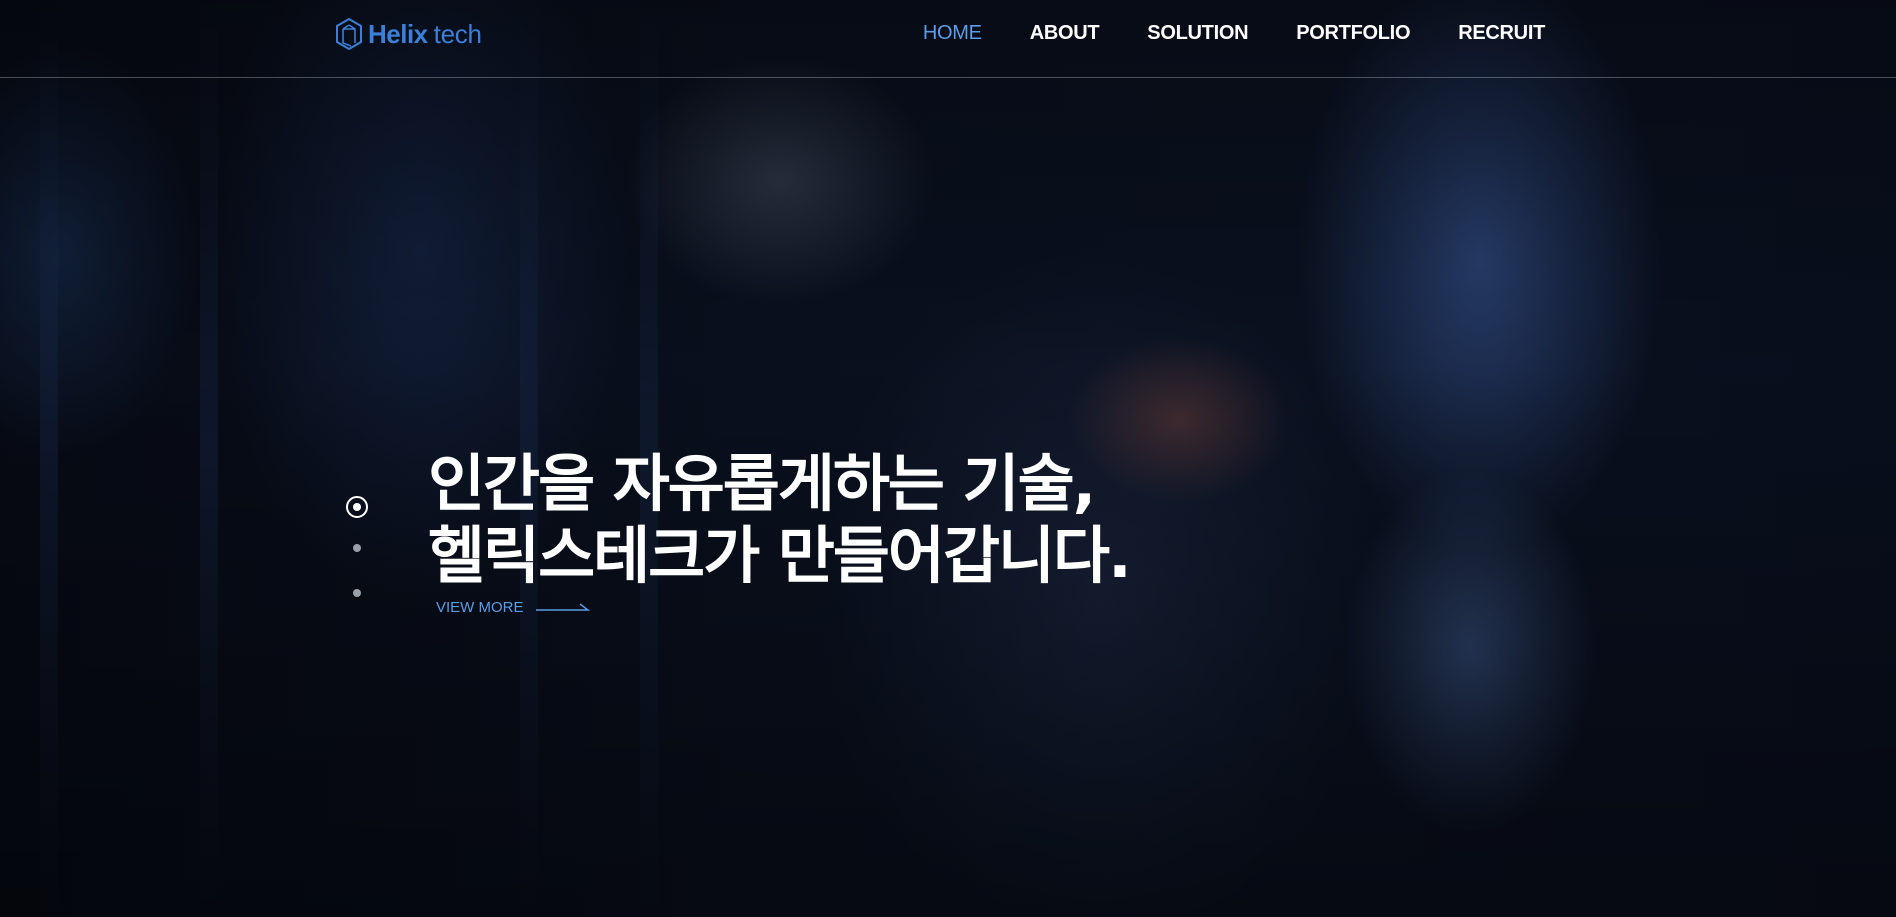  Describe the element at coordinates (1197, 33) in the screenshot. I see `nav-solution: SOLUTION` at that location.